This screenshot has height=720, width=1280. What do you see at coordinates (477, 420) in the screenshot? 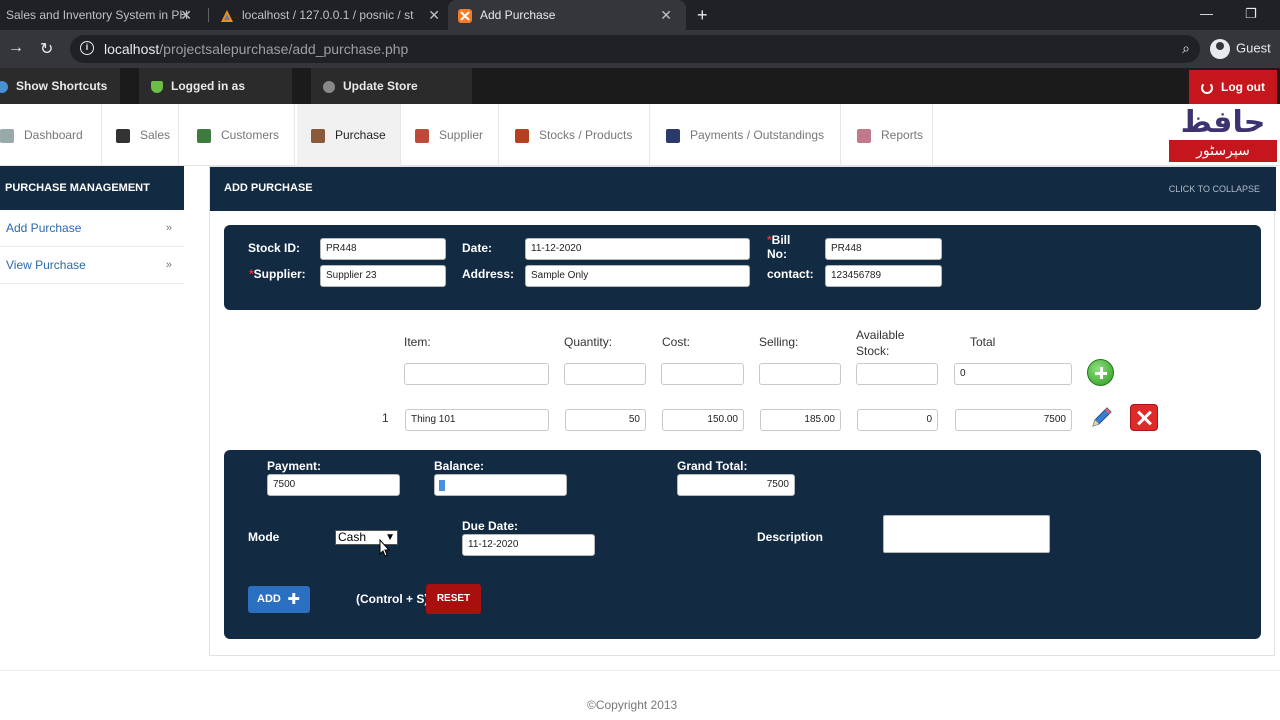
I see `row-item-field: Thing 101` at bounding box center [477, 420].